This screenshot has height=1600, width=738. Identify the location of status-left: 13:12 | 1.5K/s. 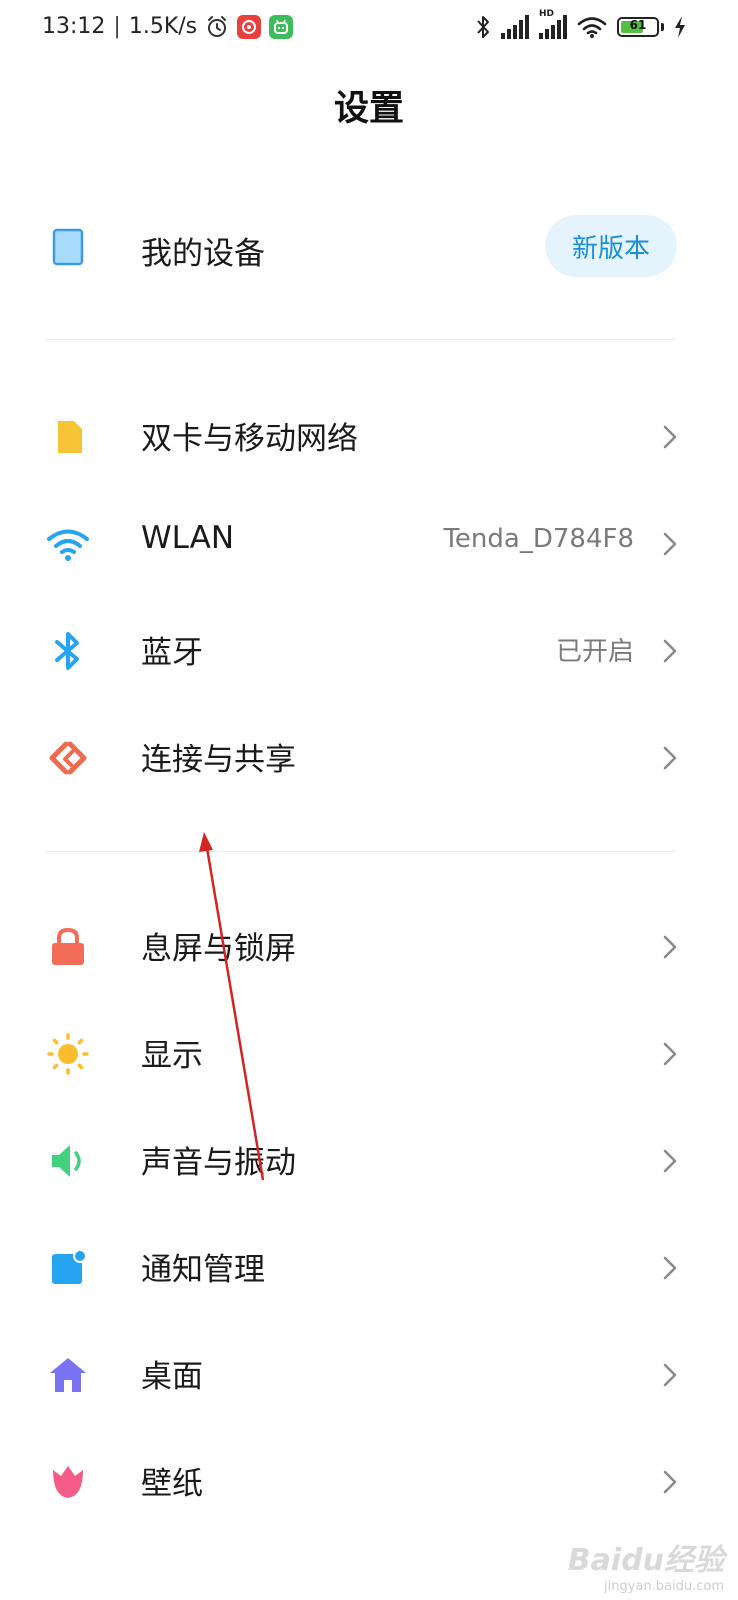
(168, 26).